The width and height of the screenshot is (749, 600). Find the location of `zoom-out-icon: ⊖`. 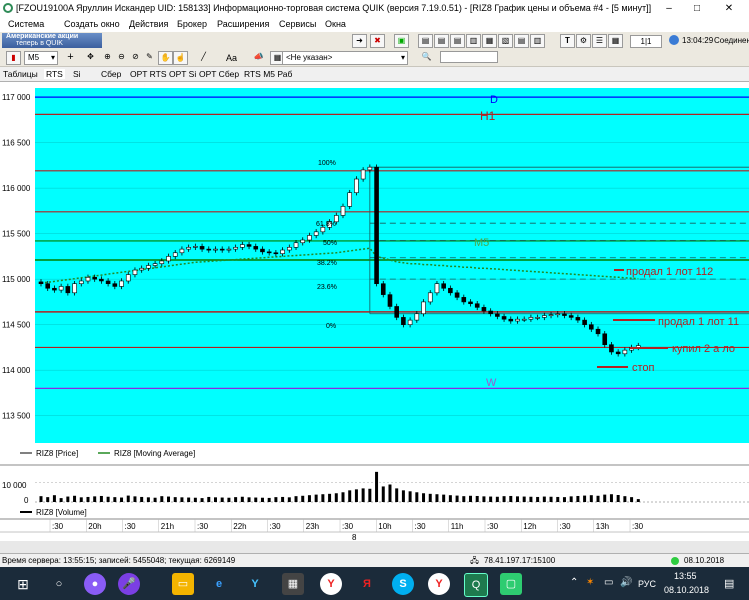

zoom-out-icon: ⊖ is located at coordinates (121, 57).